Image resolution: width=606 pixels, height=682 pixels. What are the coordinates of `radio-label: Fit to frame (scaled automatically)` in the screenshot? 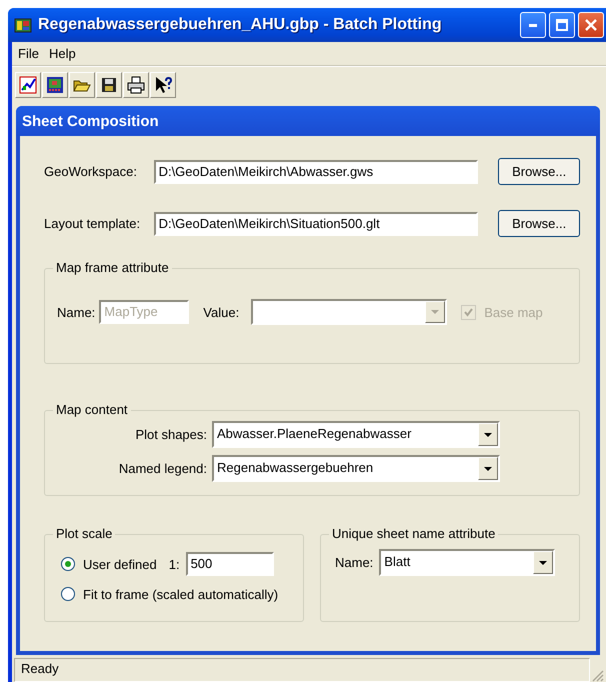 It's located at (180, 594).